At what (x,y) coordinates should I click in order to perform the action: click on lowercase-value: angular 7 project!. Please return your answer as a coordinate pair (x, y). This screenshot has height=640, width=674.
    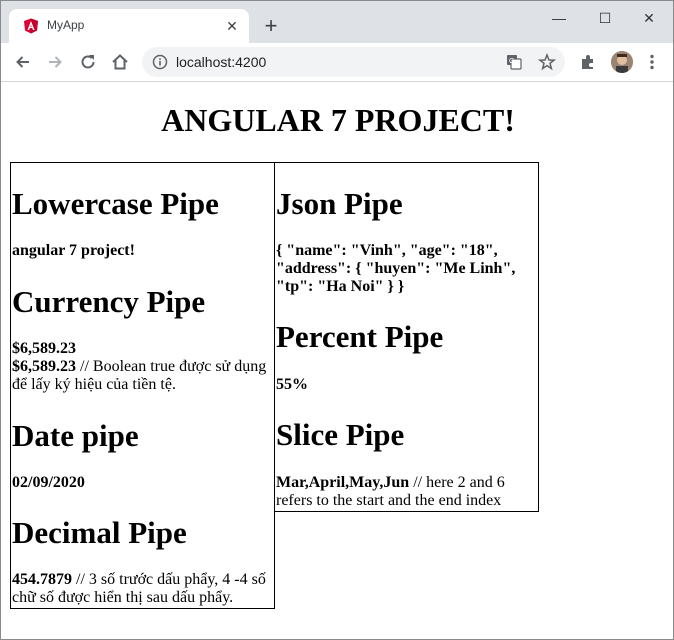
    Looking at the image, I should click on (73, 250).